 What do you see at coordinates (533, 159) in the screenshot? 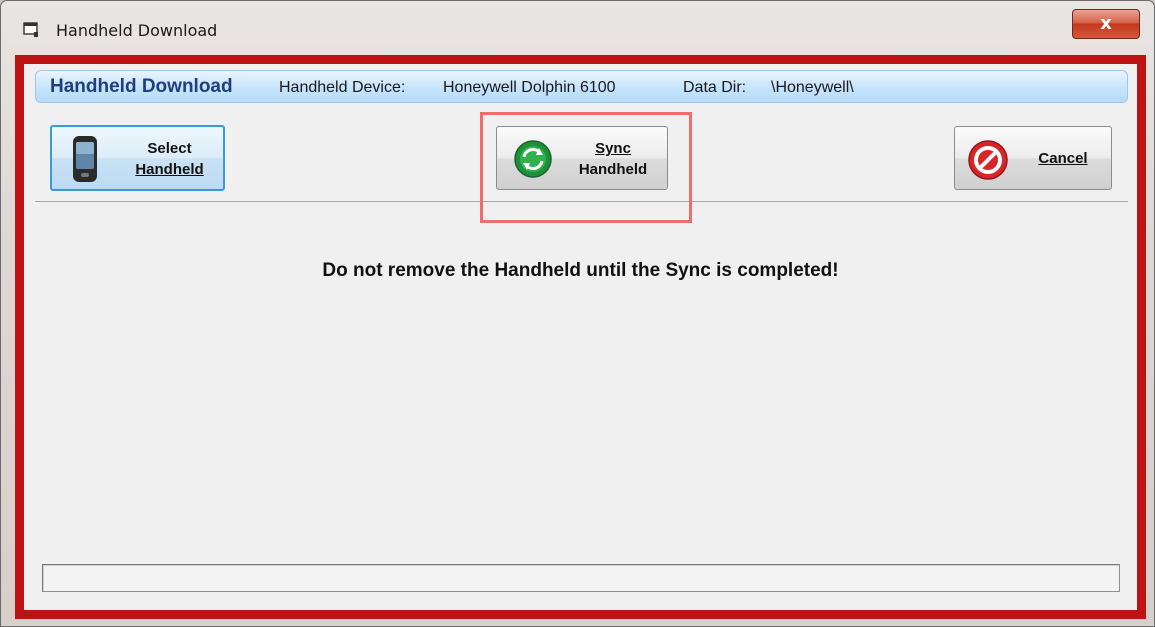
I see `sync-arrows-icon` at bounding box center [533, 159].